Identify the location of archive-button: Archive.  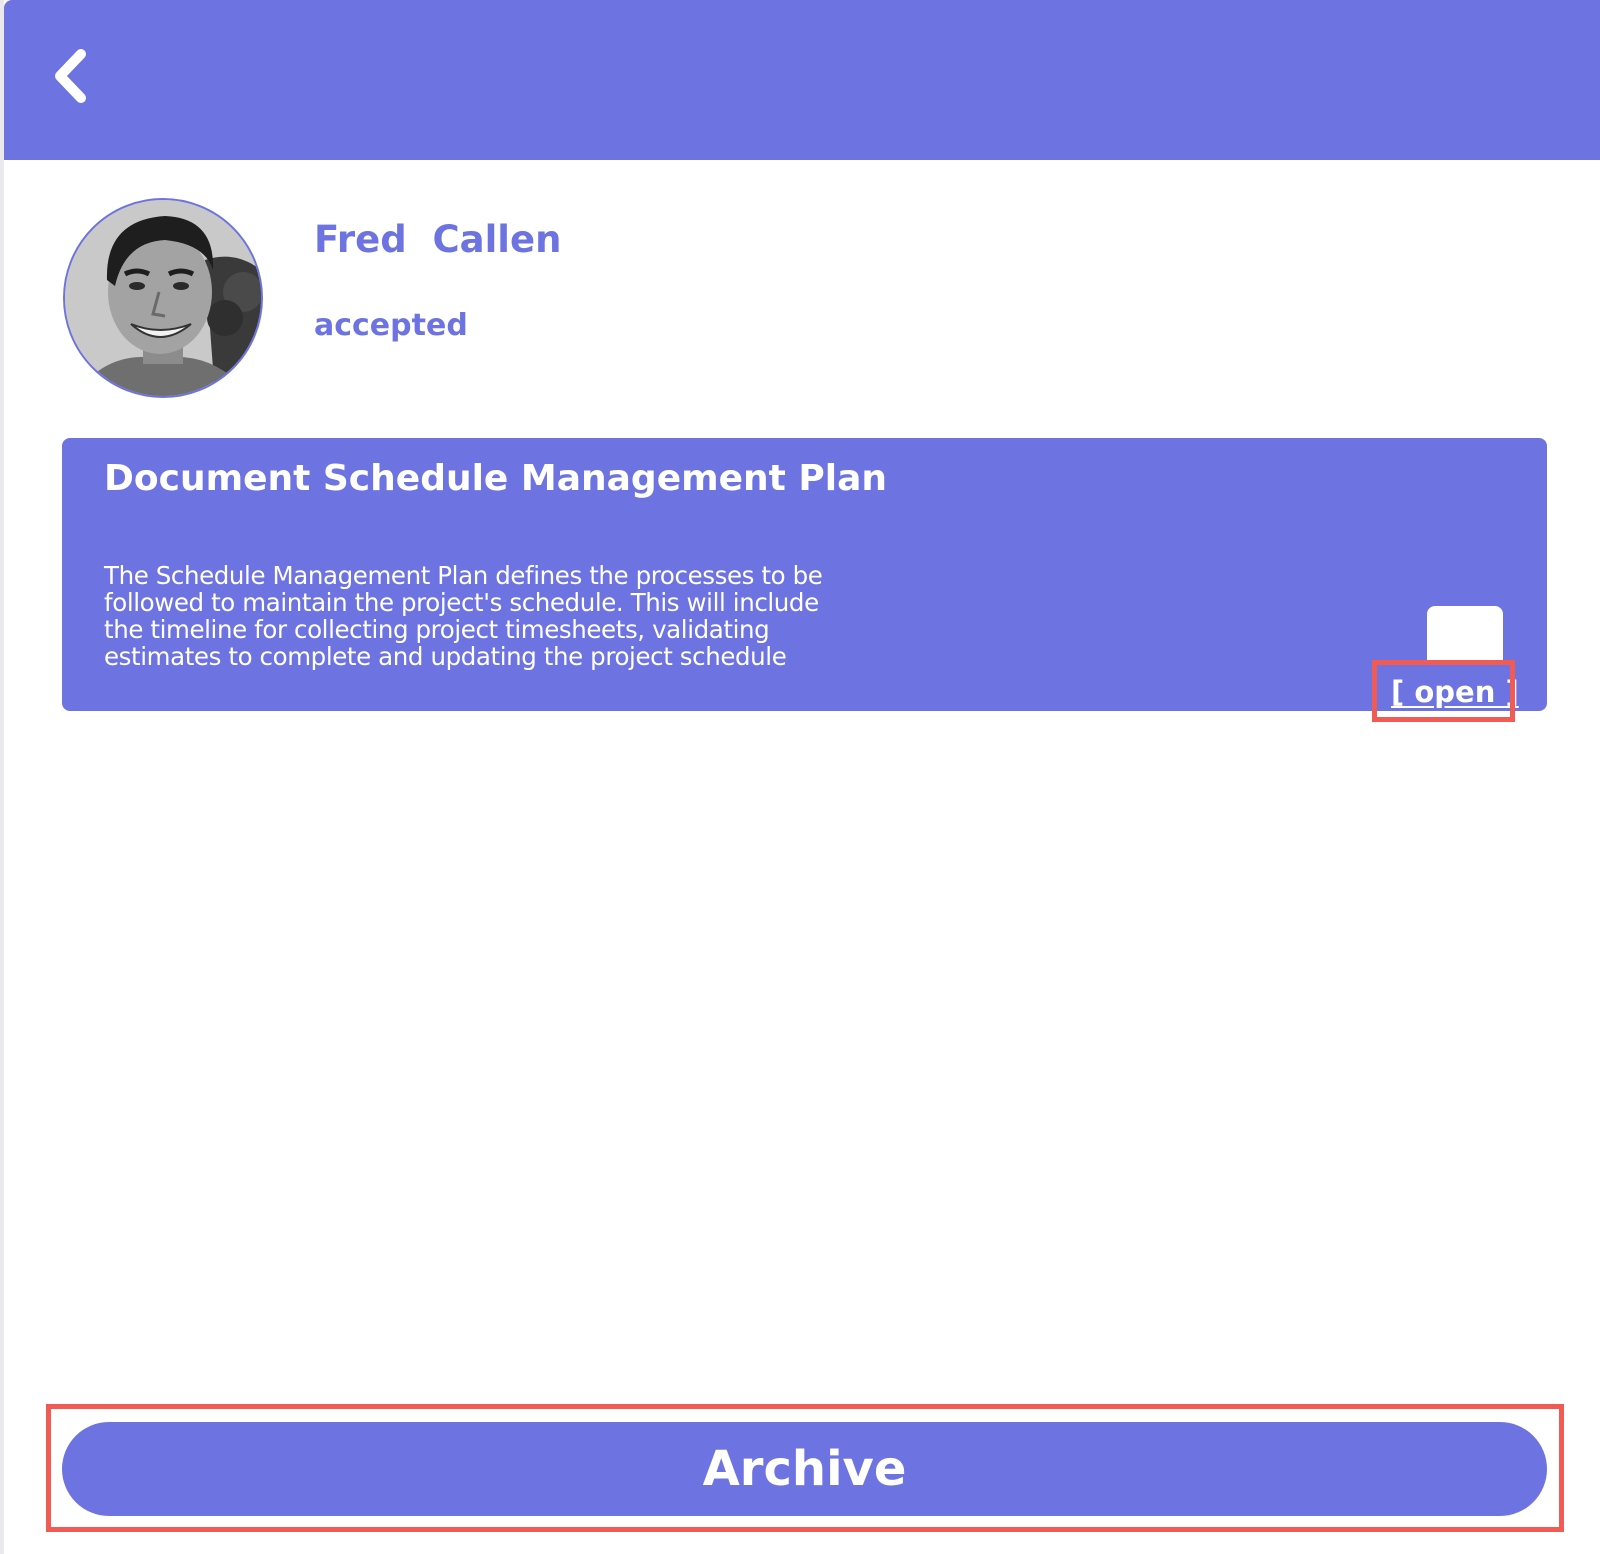
(804, 1469).